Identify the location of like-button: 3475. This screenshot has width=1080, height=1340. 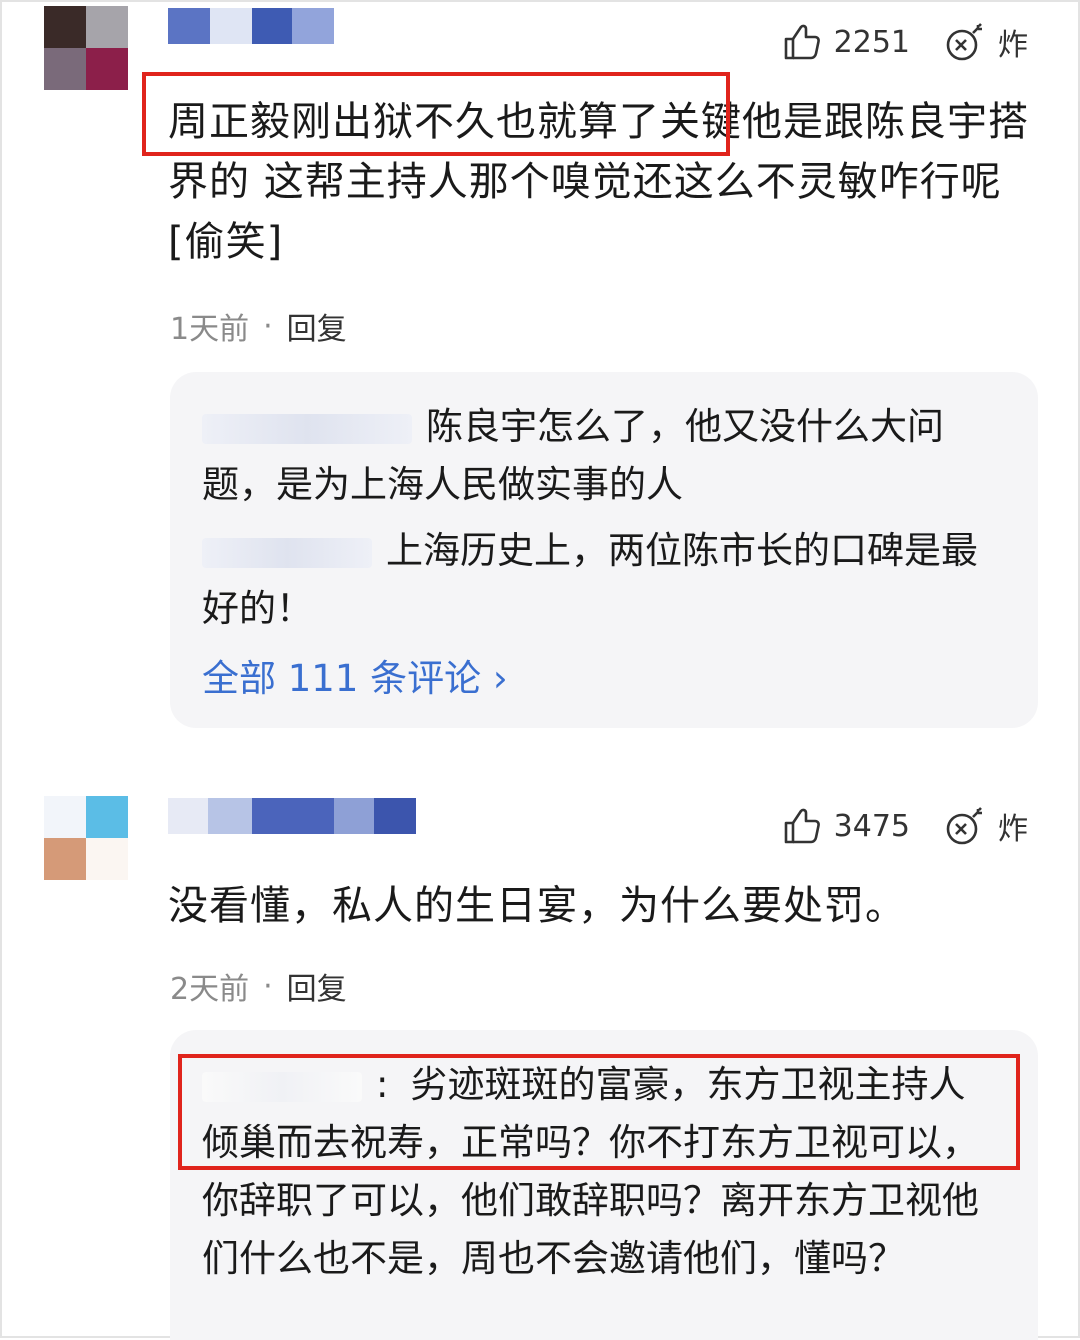
(846, 826).